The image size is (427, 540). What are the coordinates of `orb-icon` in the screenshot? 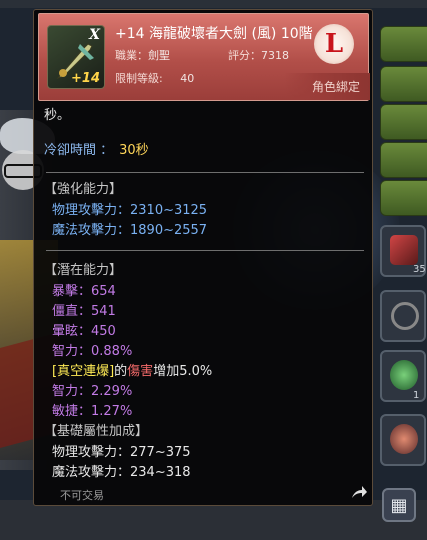 It's located at (404, 375).